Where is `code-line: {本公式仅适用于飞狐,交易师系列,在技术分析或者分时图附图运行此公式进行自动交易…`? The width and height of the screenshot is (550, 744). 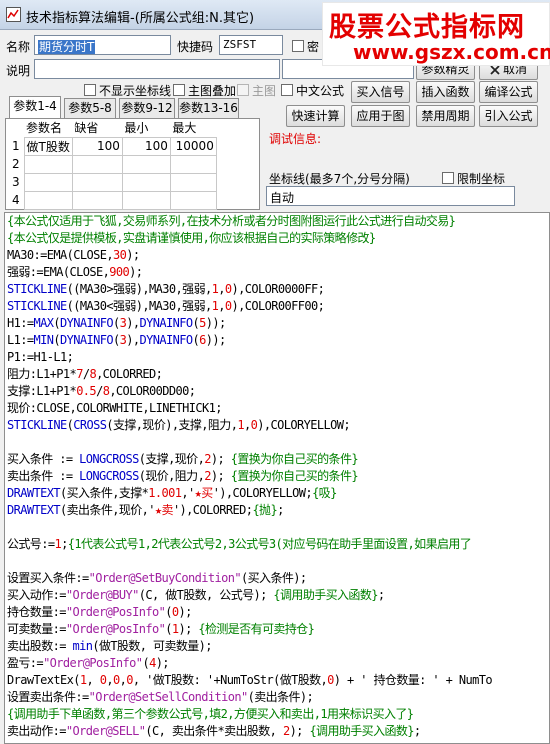
code-line: {本公式仅适用于飞狐,交易师系列,在技术分析或者分时图附图运行此公式进行自动交易… is located at coordinates (277, 221).